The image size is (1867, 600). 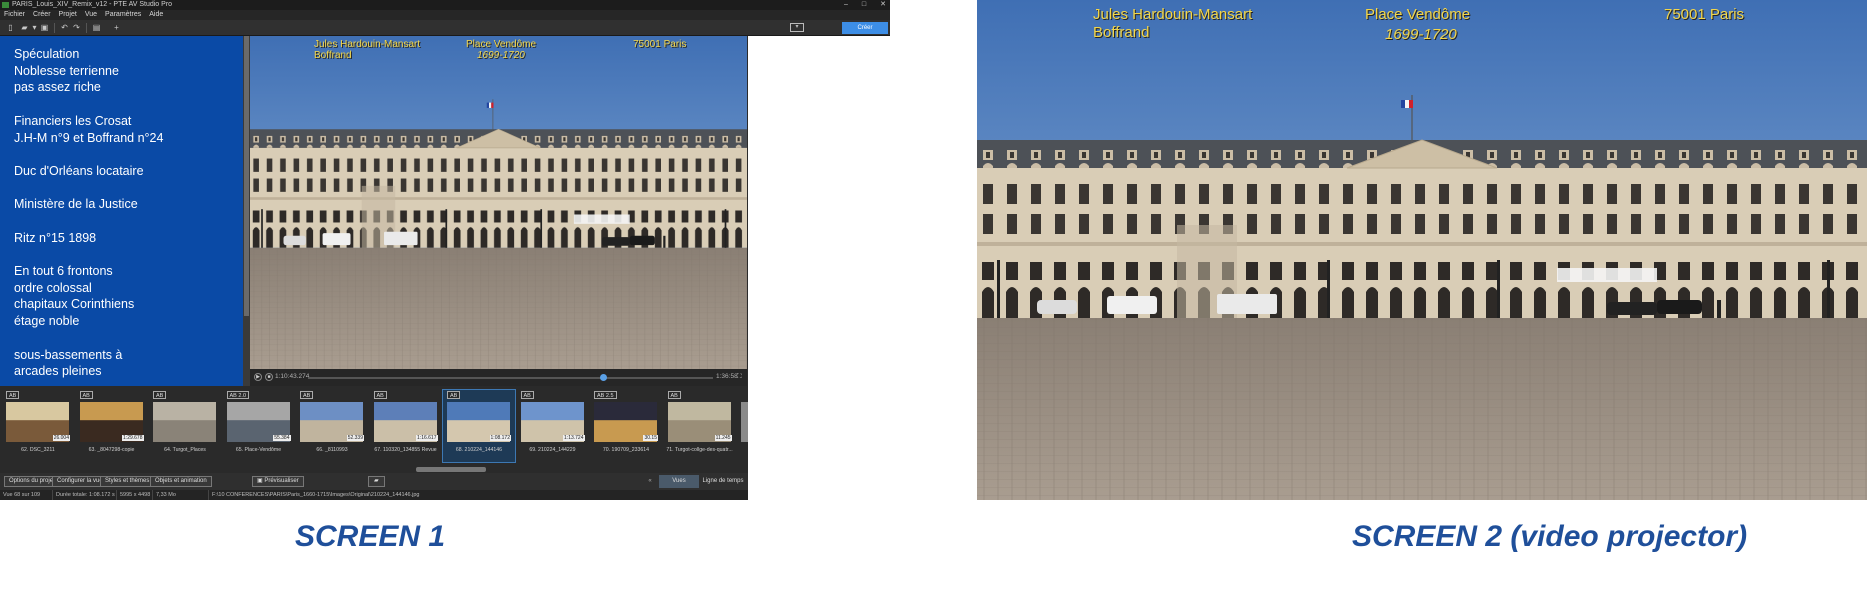 I want to click on objects-animation-button: Objets et animation, so click(x=181, y=481).